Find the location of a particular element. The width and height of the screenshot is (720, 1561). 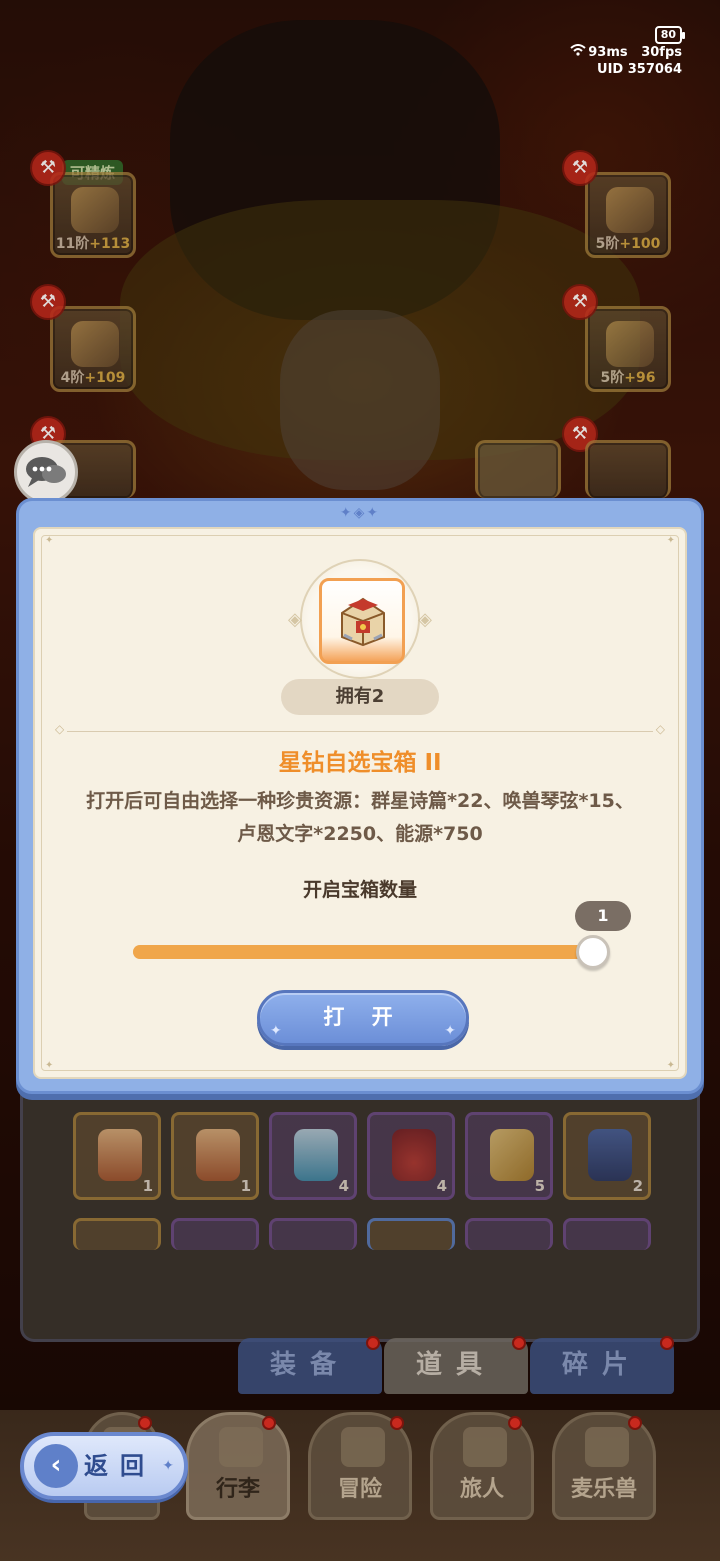

item-icon-frame: ◈ ◈ is located at coordinates (360, 619).